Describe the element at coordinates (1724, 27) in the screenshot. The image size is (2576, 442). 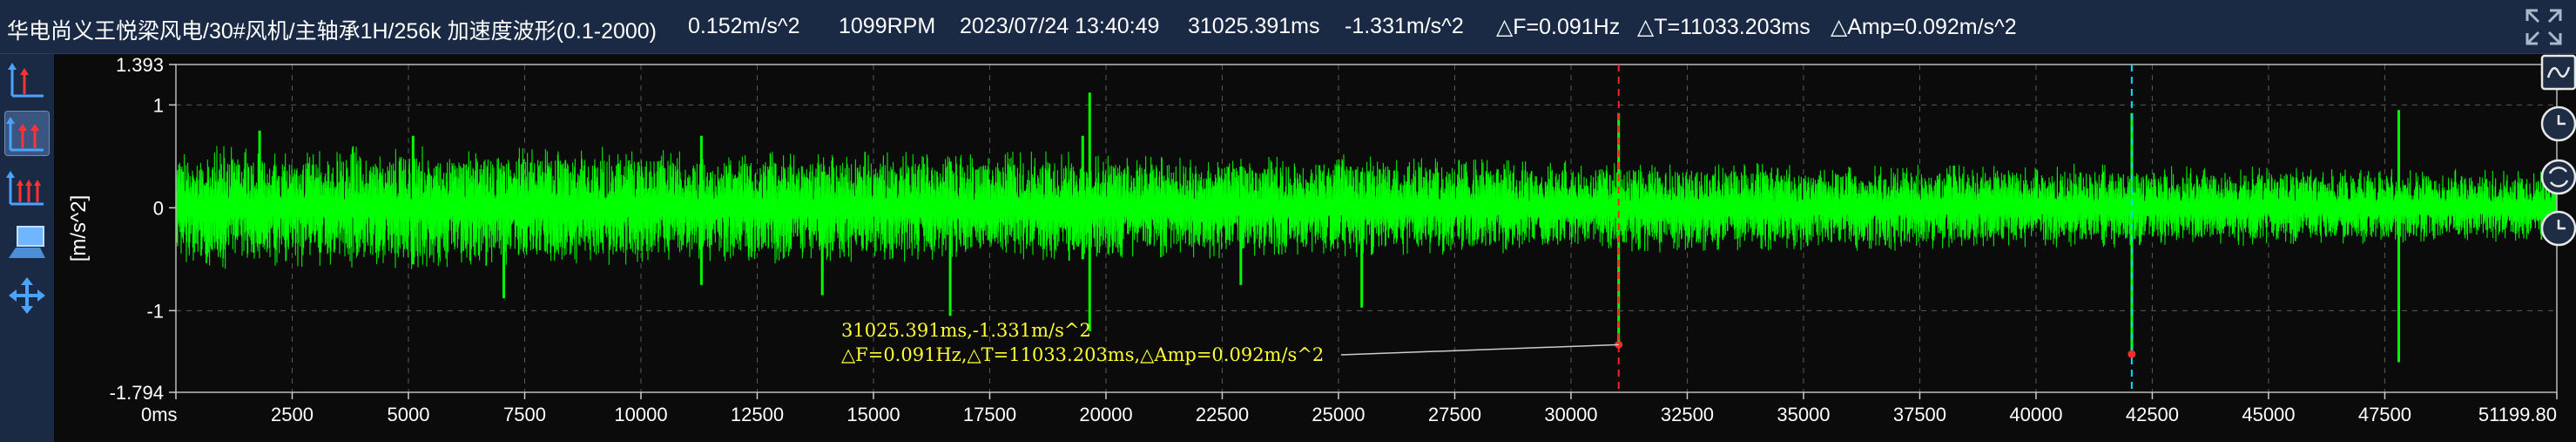
I see `delta-time: △T=11033.203ms` at that location.